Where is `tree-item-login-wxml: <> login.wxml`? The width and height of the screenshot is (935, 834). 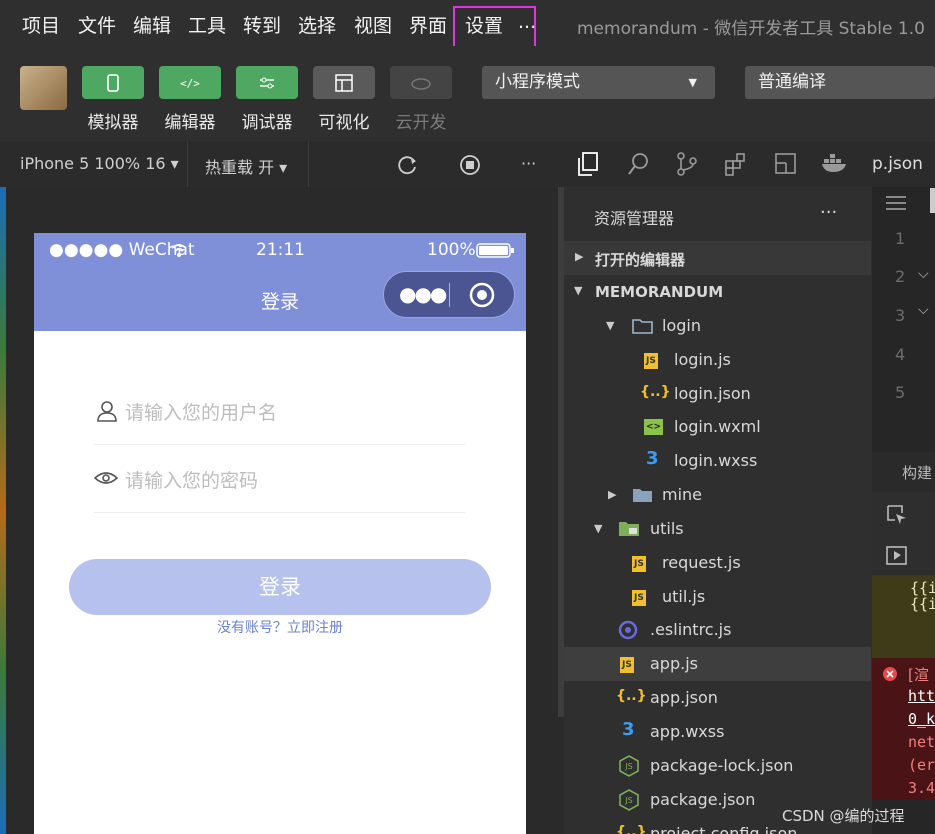 tree-item-login-wxml: <> login.wxml is located at coordinates (717, 427).